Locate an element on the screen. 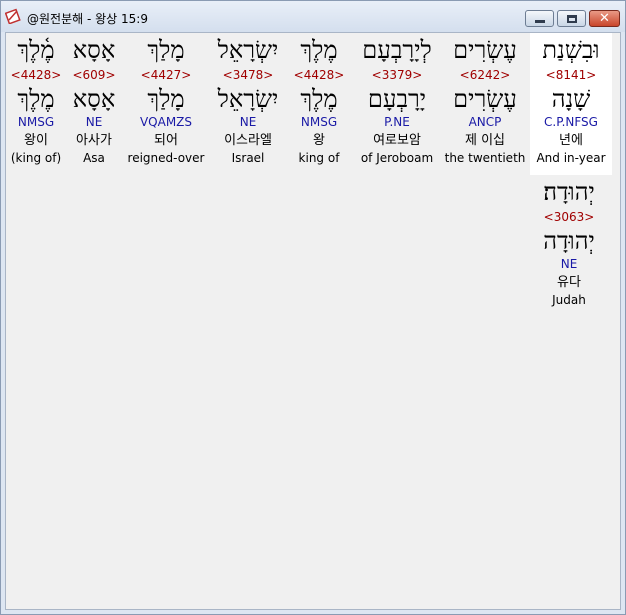 This screenshot has width=626, height=615. korean-gloss: 유다 is located at coordinates (569, 282).